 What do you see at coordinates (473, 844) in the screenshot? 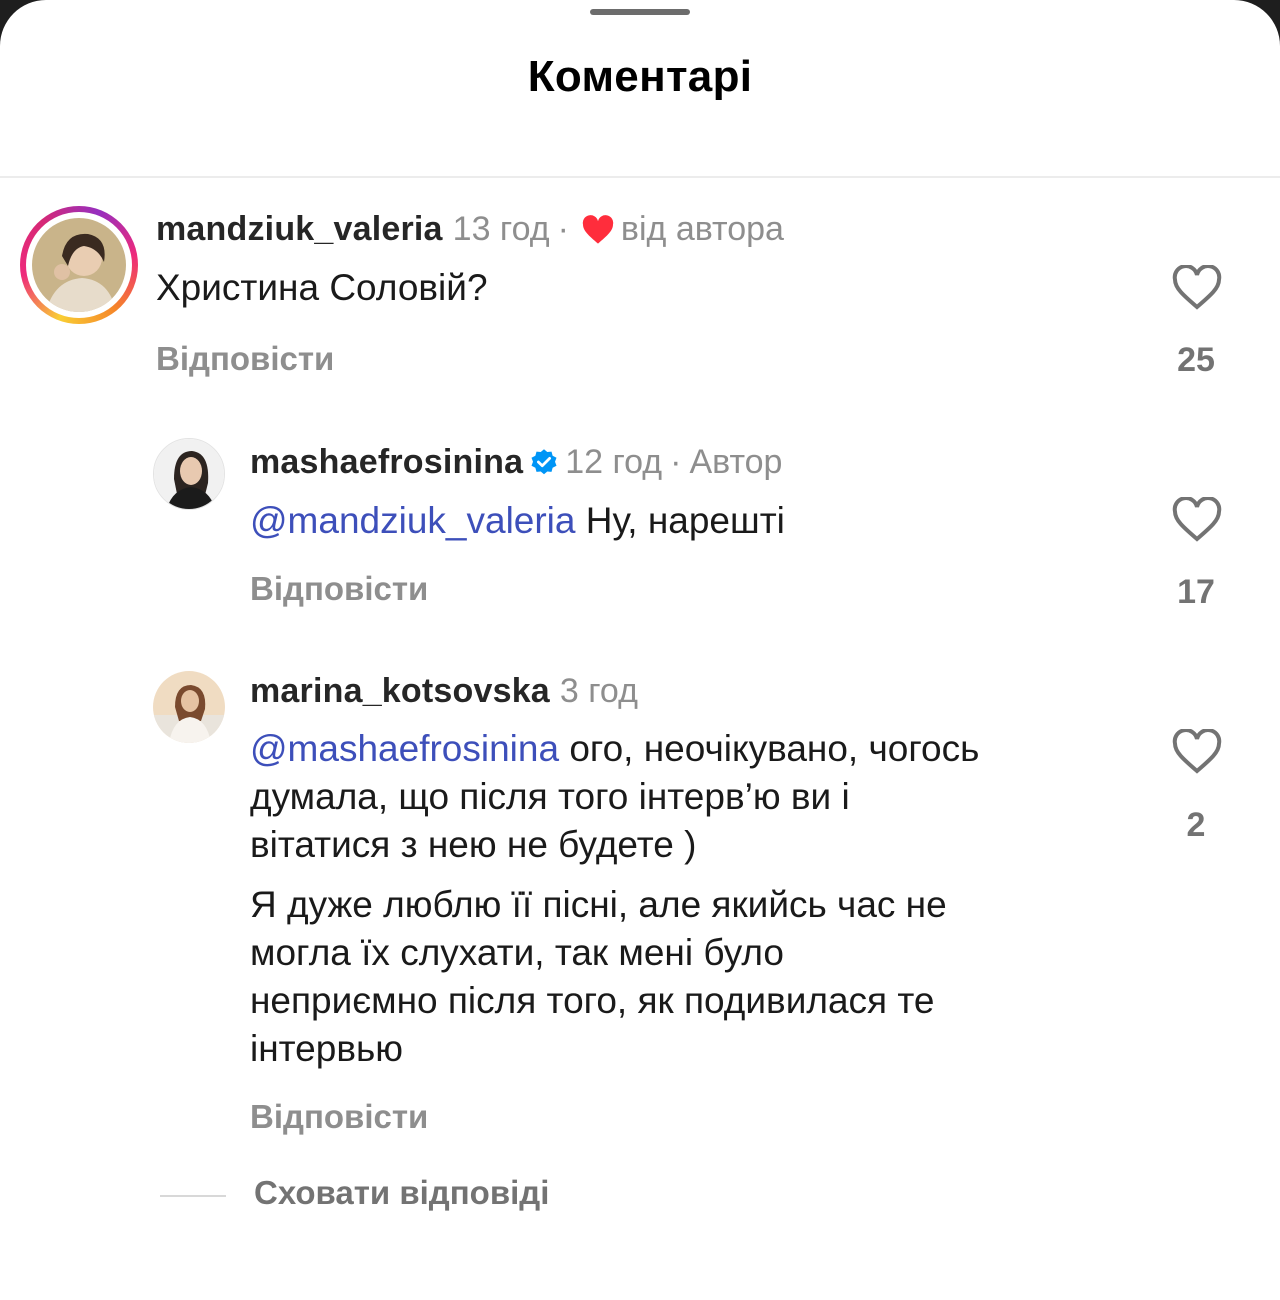
I see `reply-body-line: вітатися з нею не будете )` at bounding box center [473, 844].